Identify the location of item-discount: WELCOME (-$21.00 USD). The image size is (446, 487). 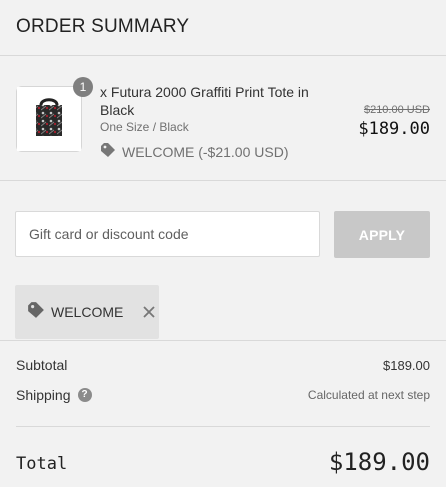
(194, 151).